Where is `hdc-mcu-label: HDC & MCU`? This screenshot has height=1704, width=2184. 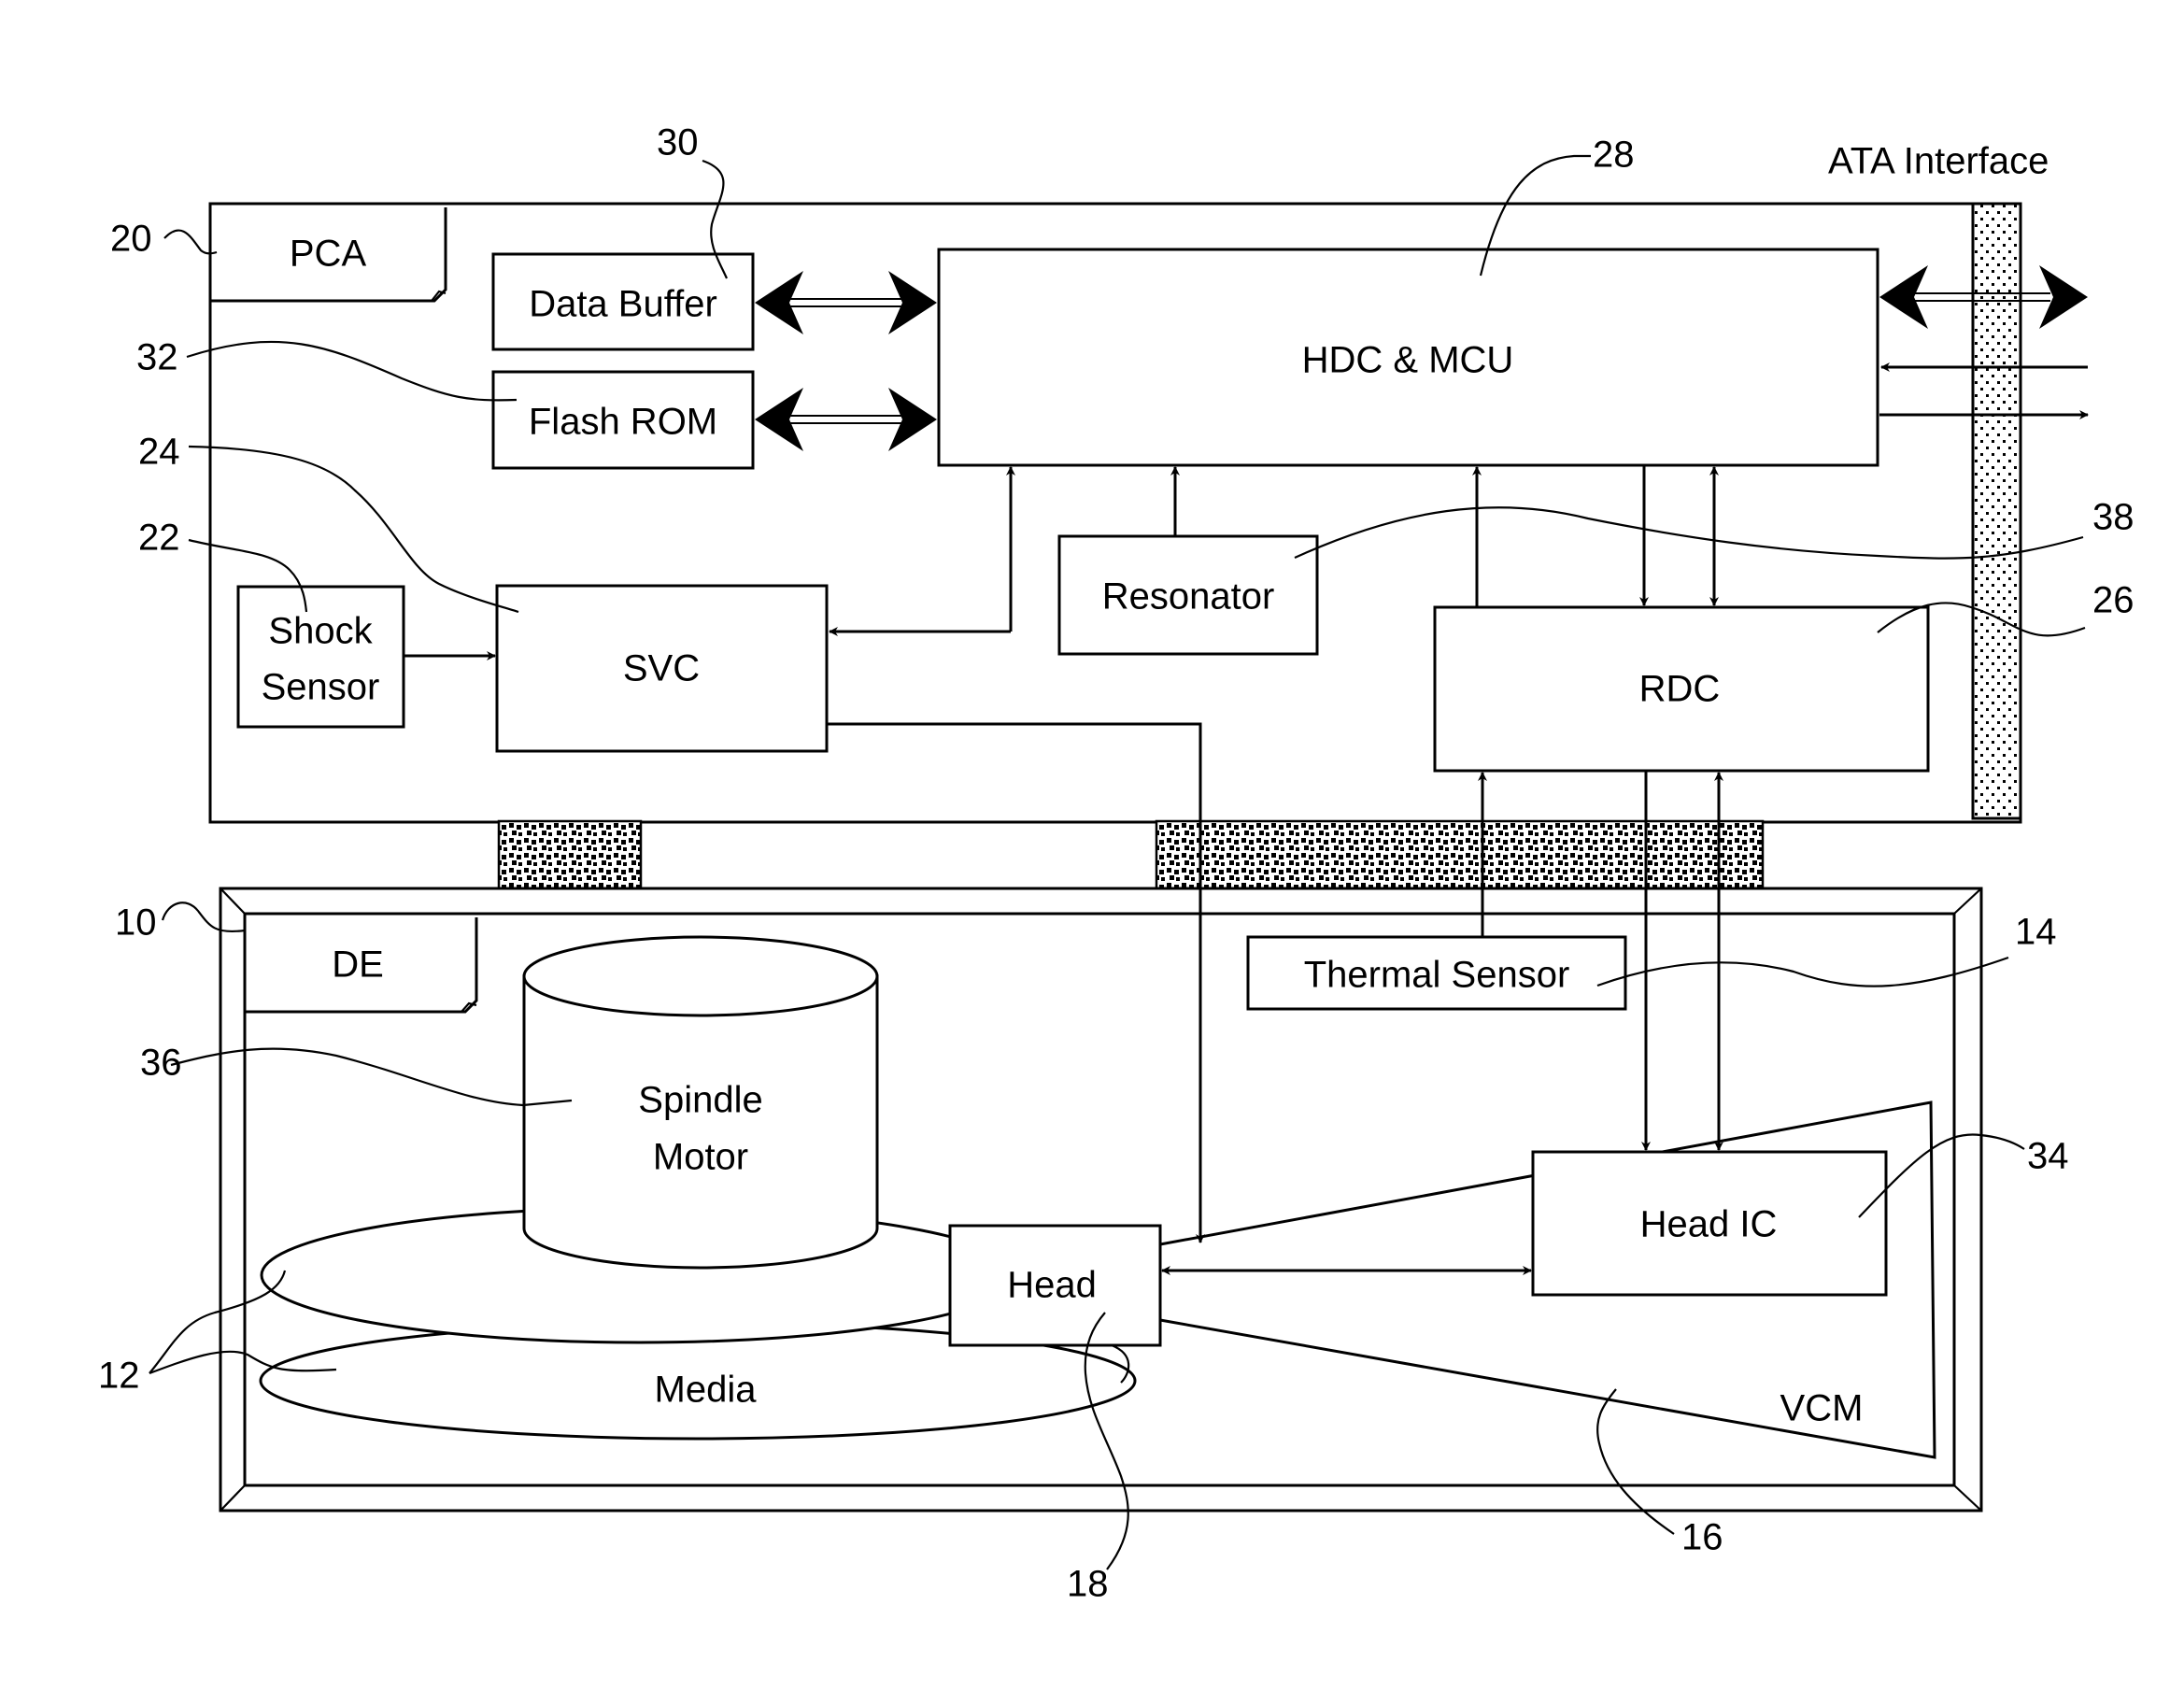 hdc-mcu-label: HDC & MCU is located at coordinates (1408, 360).